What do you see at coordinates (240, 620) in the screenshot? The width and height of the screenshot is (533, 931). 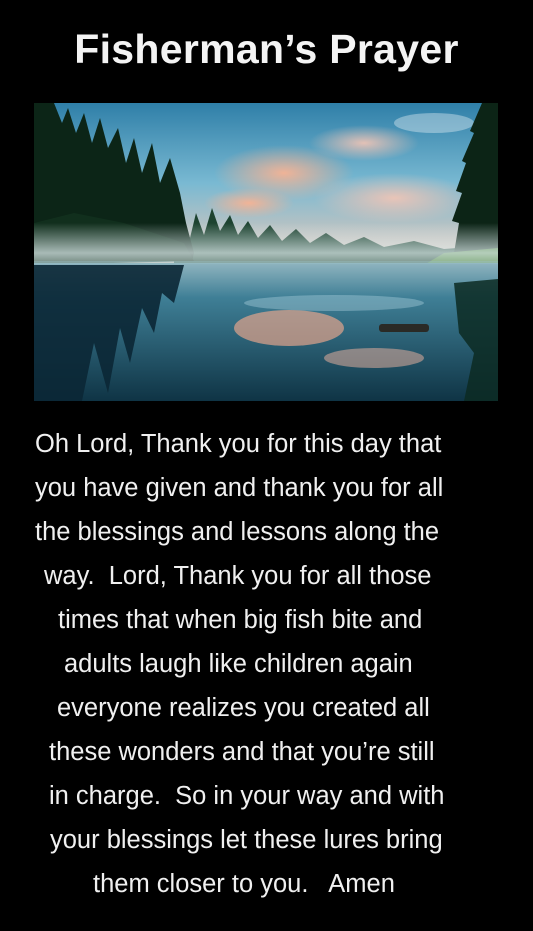 I see `prayer-line: times that when big fish bite and` at bounding box center [240, 620].